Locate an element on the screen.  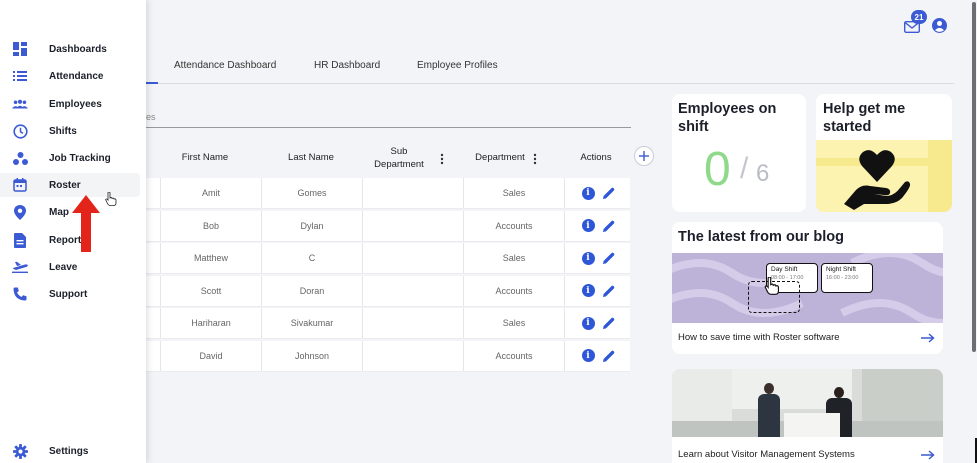
filter-underline is located at coordinates (388, 127).